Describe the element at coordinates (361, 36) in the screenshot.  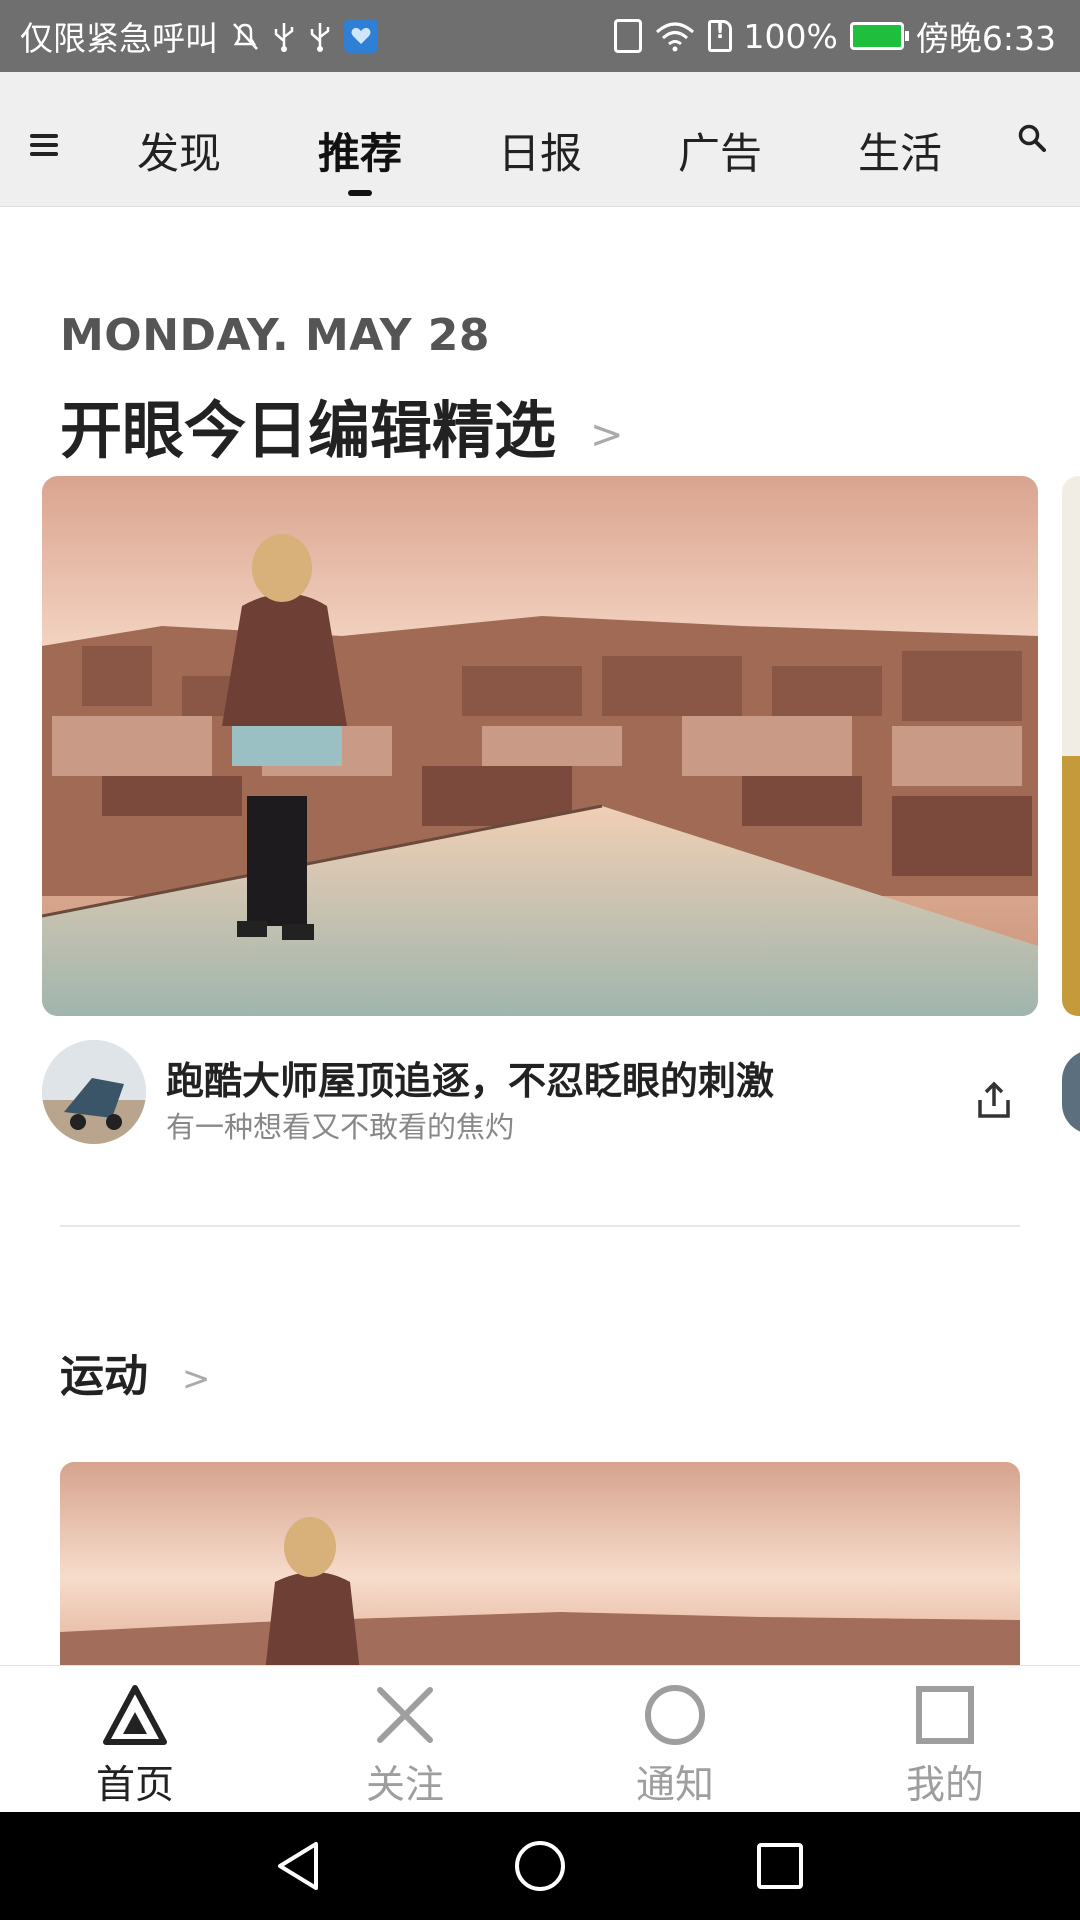
I see `wechat-icon` at that location.